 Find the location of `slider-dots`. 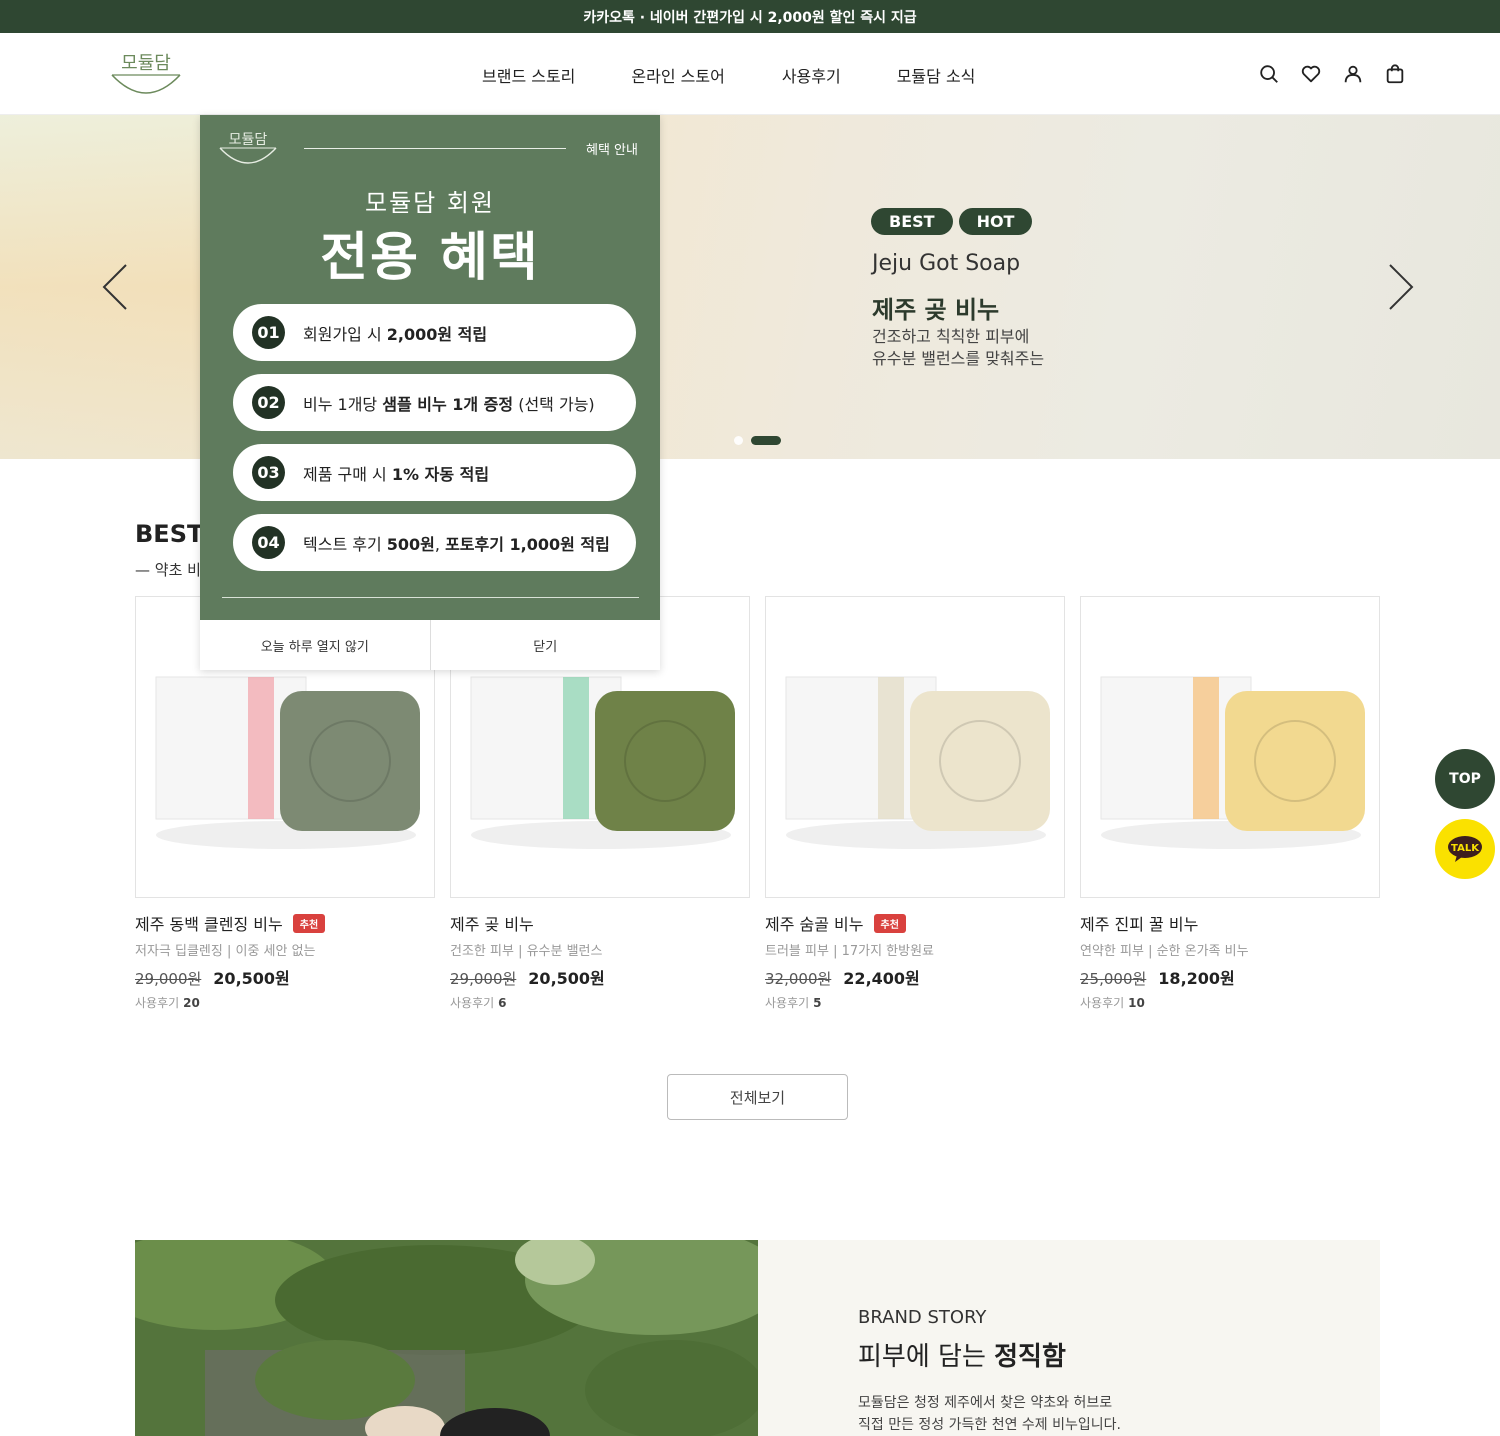

slider-dots is located at coordinates (757, 440).